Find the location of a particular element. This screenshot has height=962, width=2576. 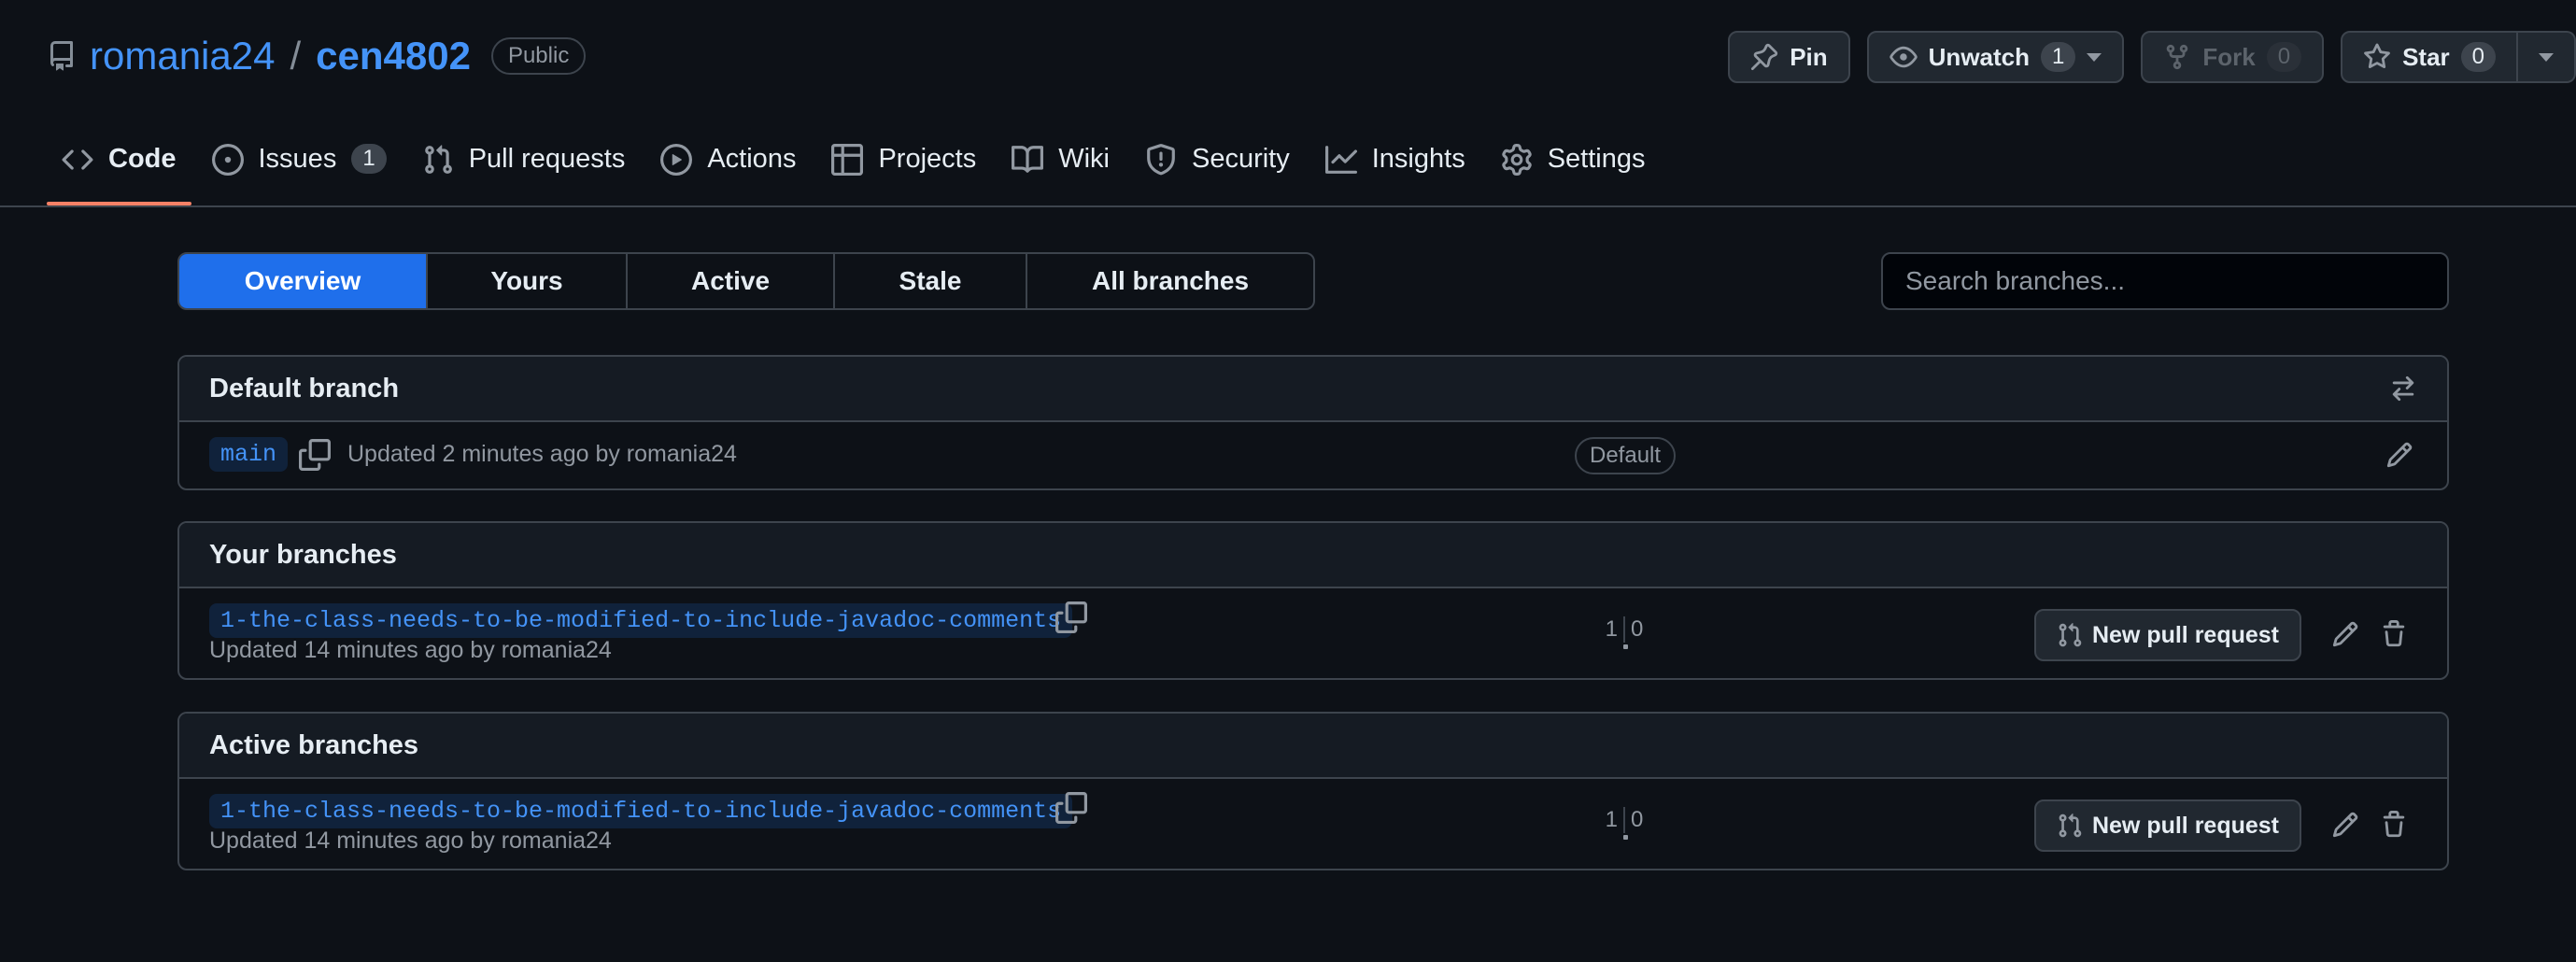

repo-actions: Pin Unwatch 1 Fork 0 Star 0 is located at coordinates (2152, 57).